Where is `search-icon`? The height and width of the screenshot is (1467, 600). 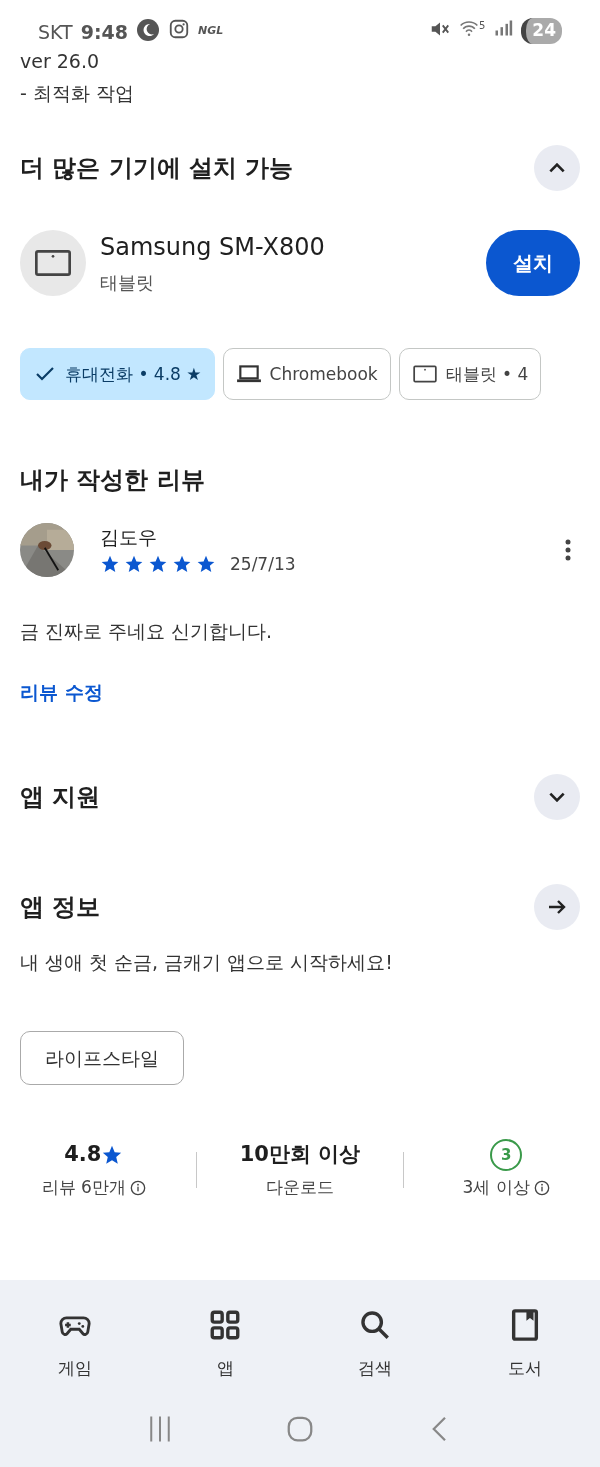
search-icon is located at coordinates (375, 1325).